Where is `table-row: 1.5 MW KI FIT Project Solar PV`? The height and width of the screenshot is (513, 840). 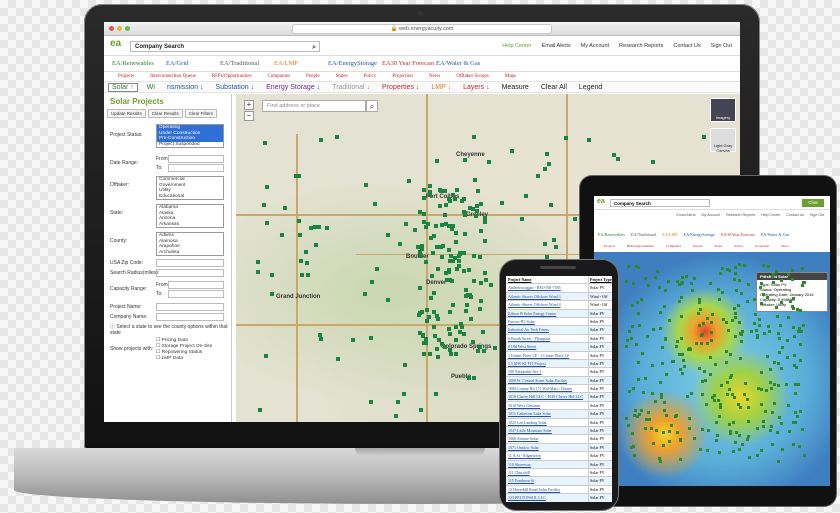
table-row: 1.5 MW KI FIT Project Solar PV is located at coordinates (559, 364).